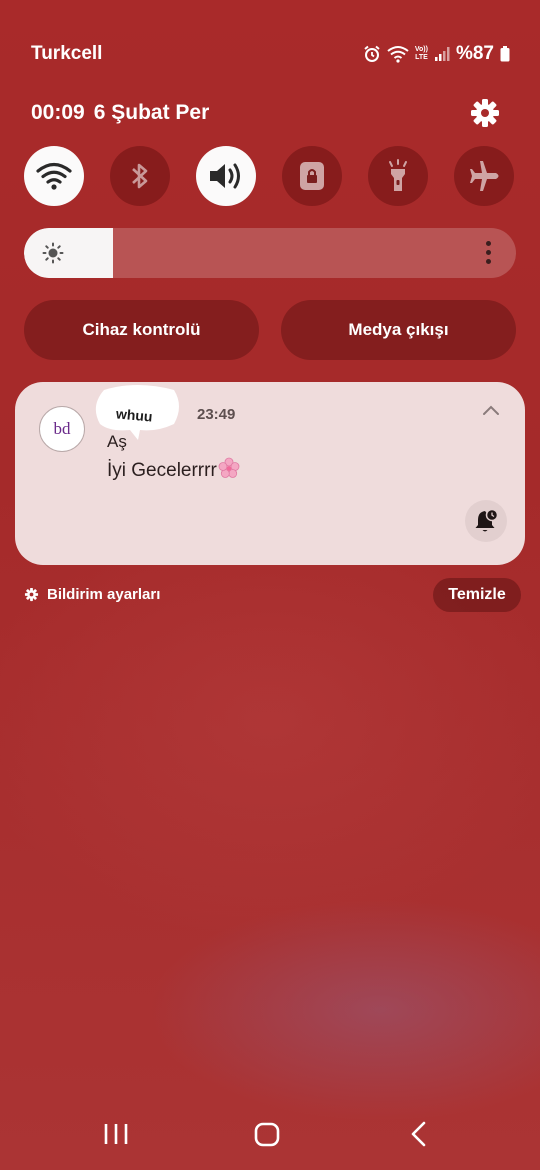  I want to click on sound-toggle, so click(226, 176).